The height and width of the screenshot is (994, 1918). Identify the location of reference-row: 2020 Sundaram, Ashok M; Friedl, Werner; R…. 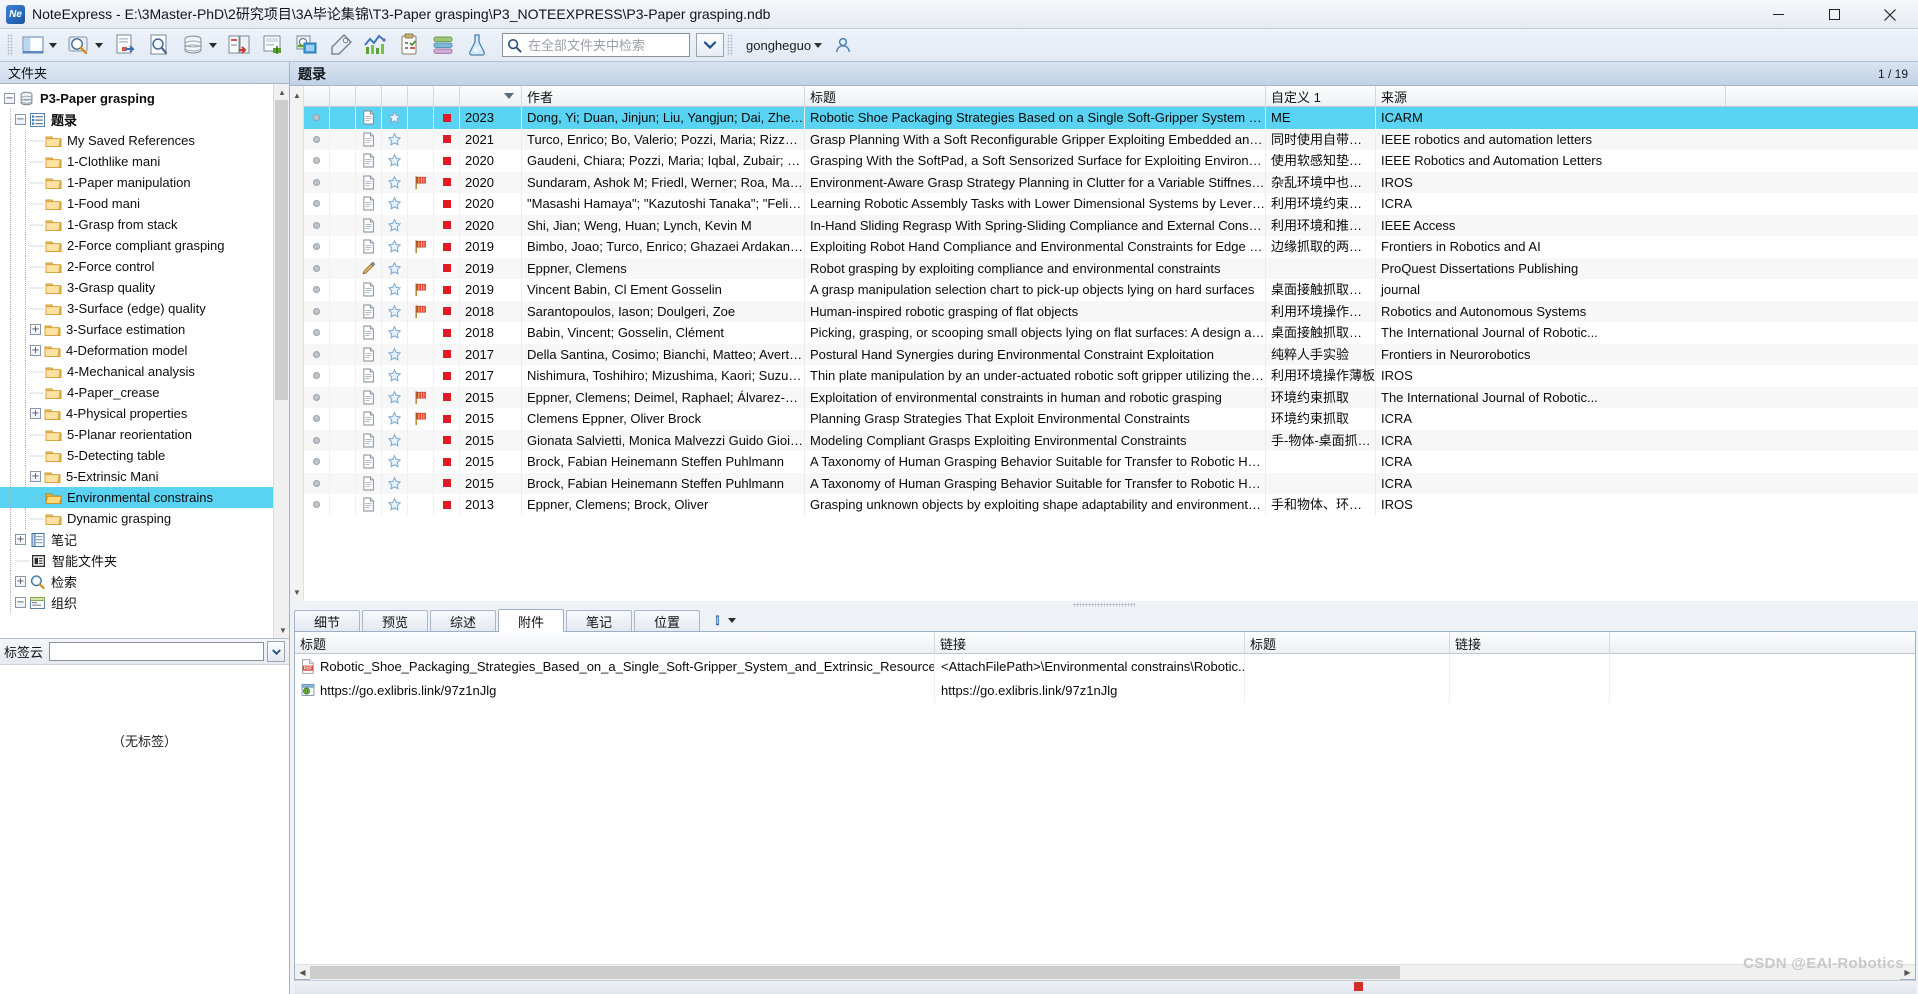
(1111, 182).